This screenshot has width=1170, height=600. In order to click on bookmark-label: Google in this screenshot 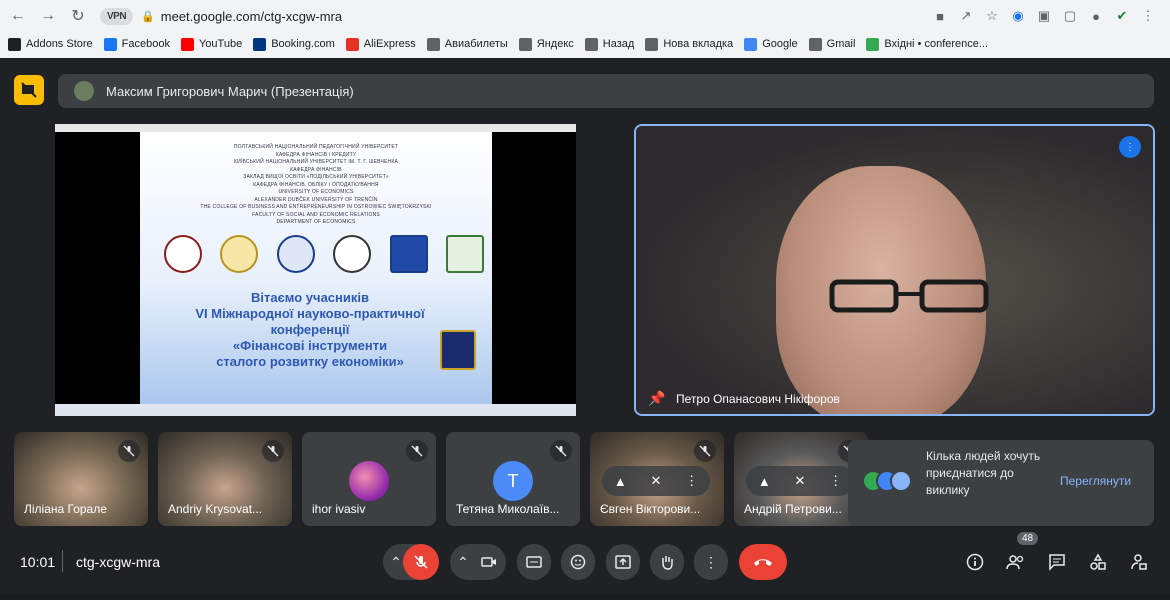, I will do `click(780, 44)`.